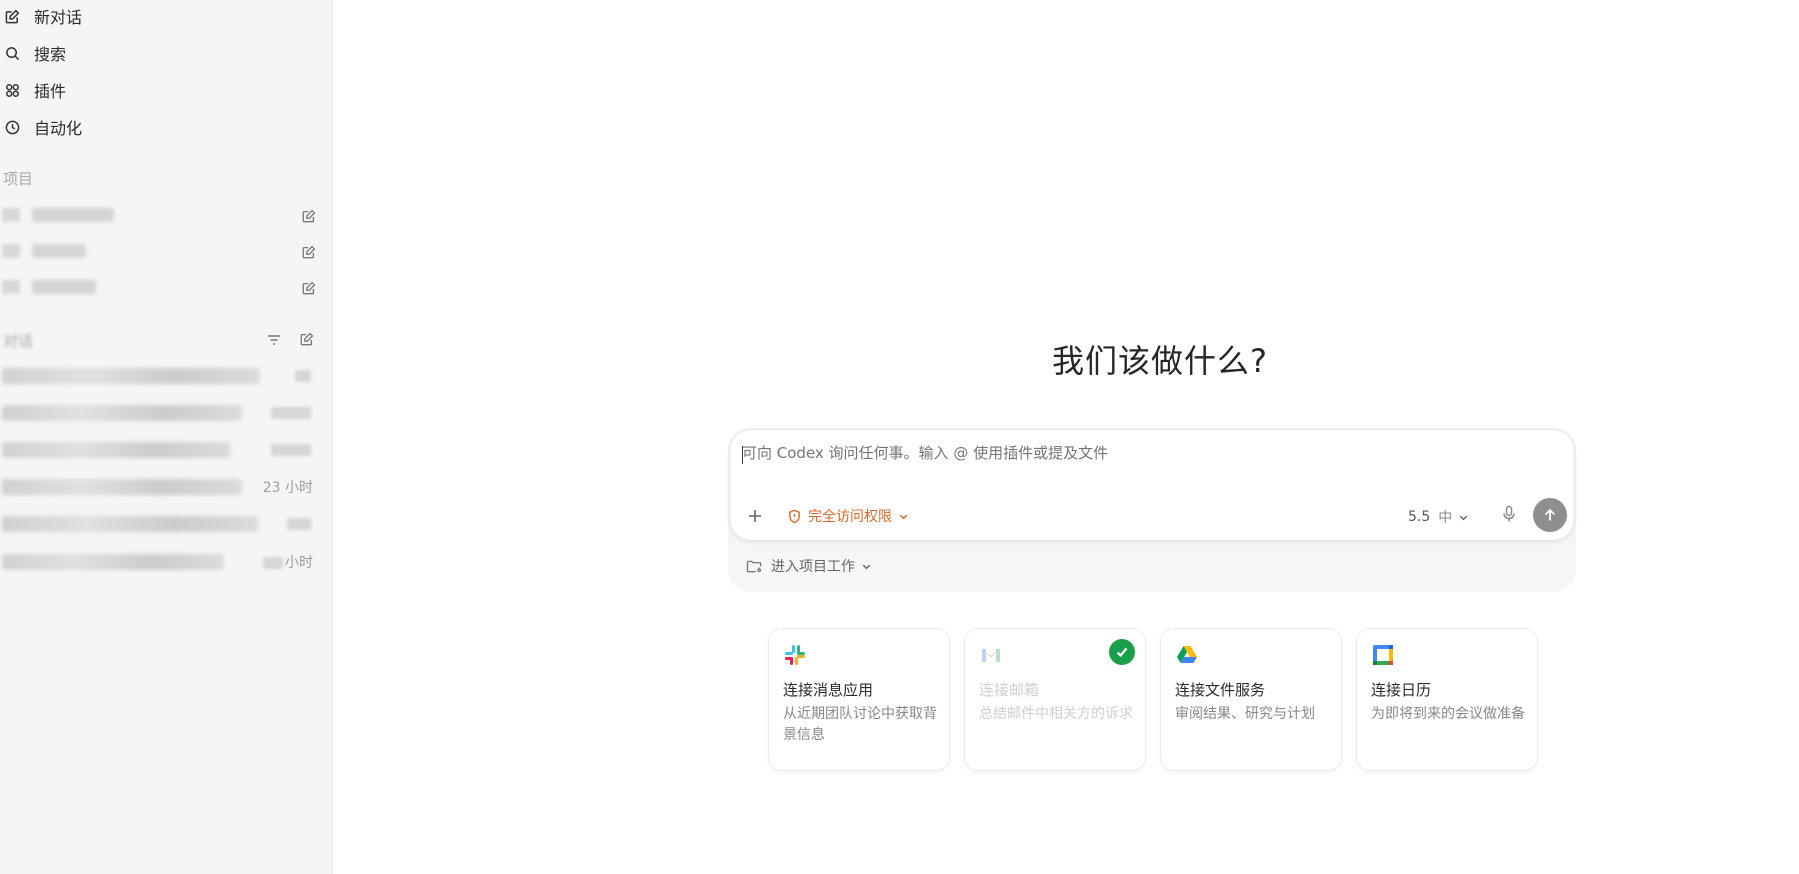 The image size is (1799, 874). I want to click on sidebar-item-label: 新对话, so click(58, 17).